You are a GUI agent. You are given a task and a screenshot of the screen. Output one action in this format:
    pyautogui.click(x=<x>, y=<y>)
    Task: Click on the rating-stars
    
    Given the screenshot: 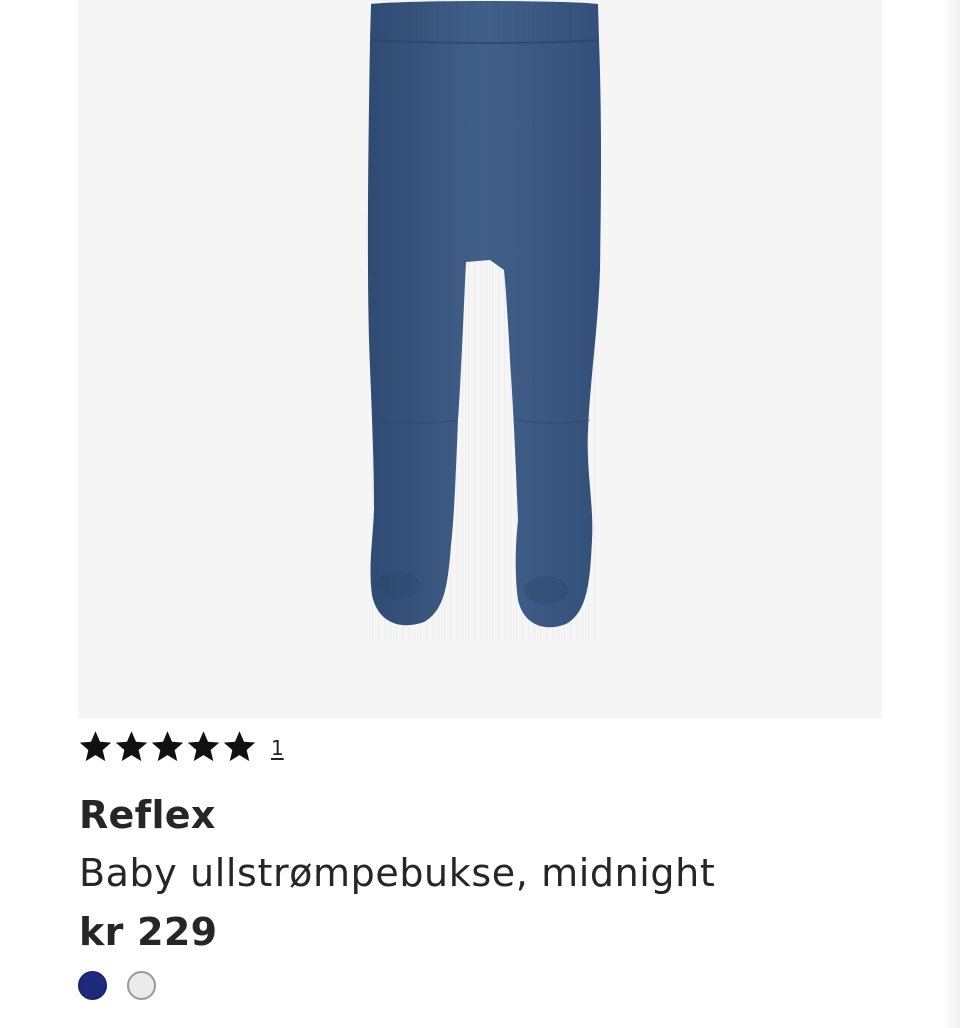 What is the action you would take?
    pyautogui.click(x=167, y=746)
    